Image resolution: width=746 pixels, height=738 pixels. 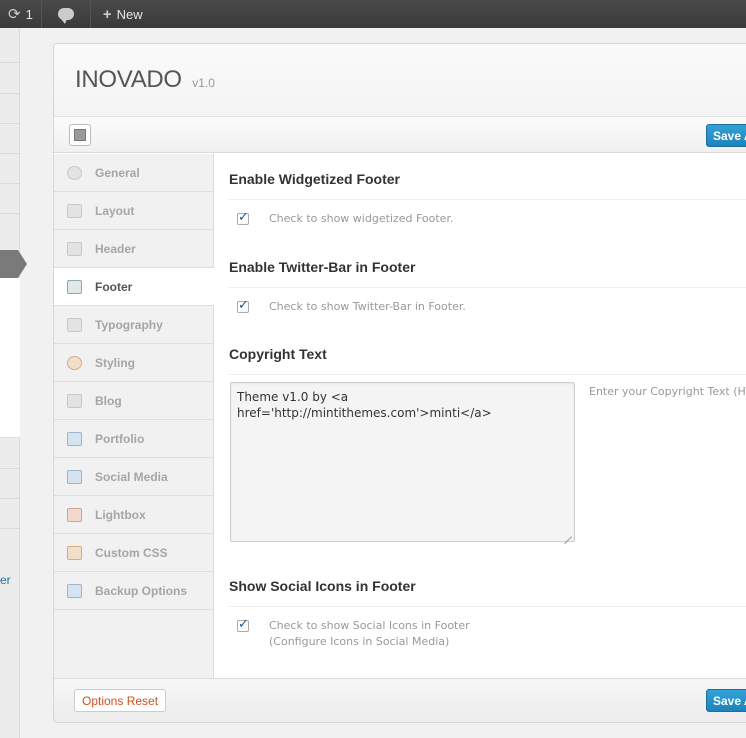 What do you see at coordinates (128, 79) in the screenshot?
I see `theme-name: INOVADO` at bounding box center [128, 79].